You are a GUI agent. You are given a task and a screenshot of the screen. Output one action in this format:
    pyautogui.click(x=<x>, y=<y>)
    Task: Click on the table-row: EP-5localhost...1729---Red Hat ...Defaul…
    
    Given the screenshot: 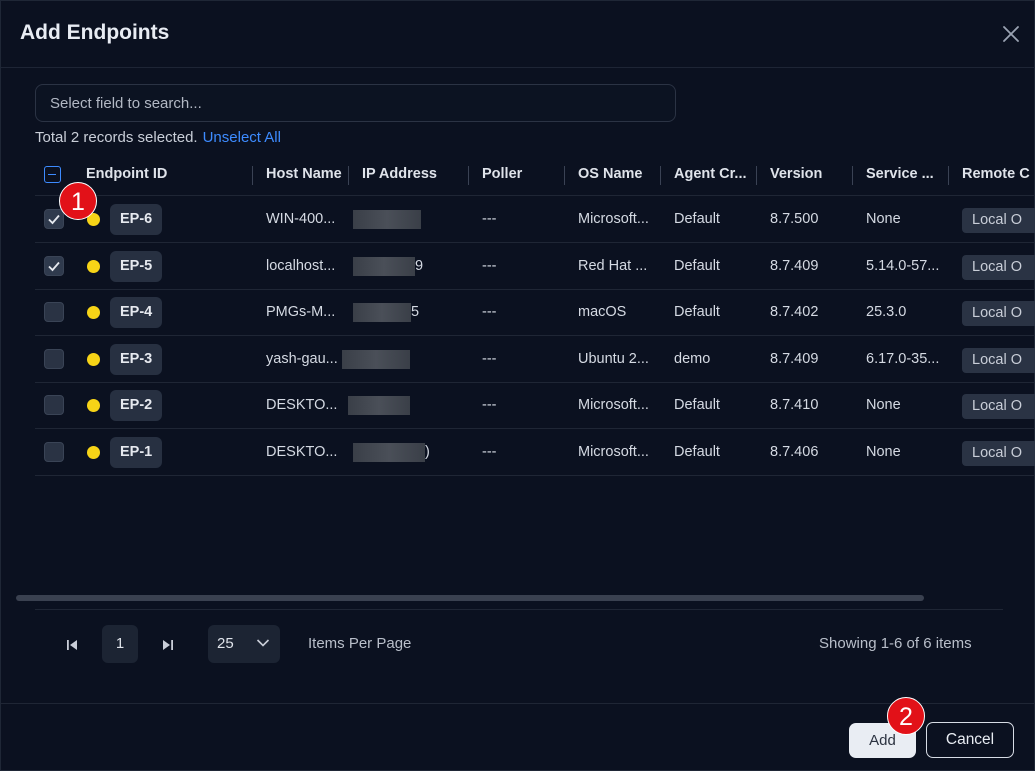 What is the action you would take?
    pyautogui.click(x=535, y=266)
    